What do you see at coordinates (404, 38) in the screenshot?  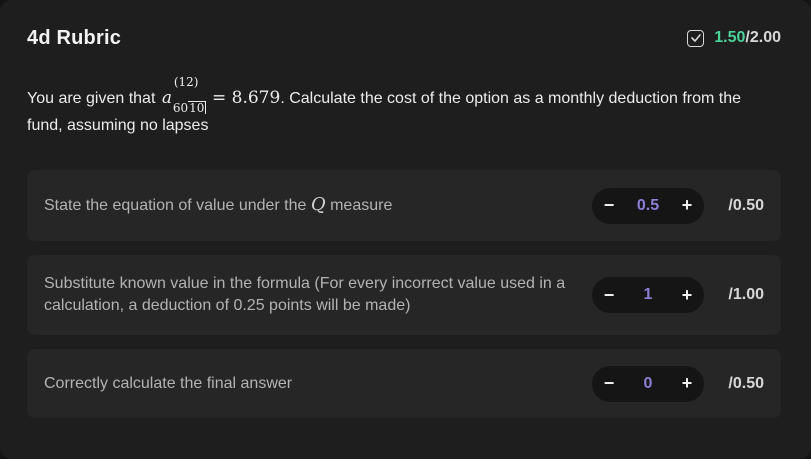 I see `rubric-header: 4d Rubric 1.50 / 2.00` at bounding box center [404, 38].